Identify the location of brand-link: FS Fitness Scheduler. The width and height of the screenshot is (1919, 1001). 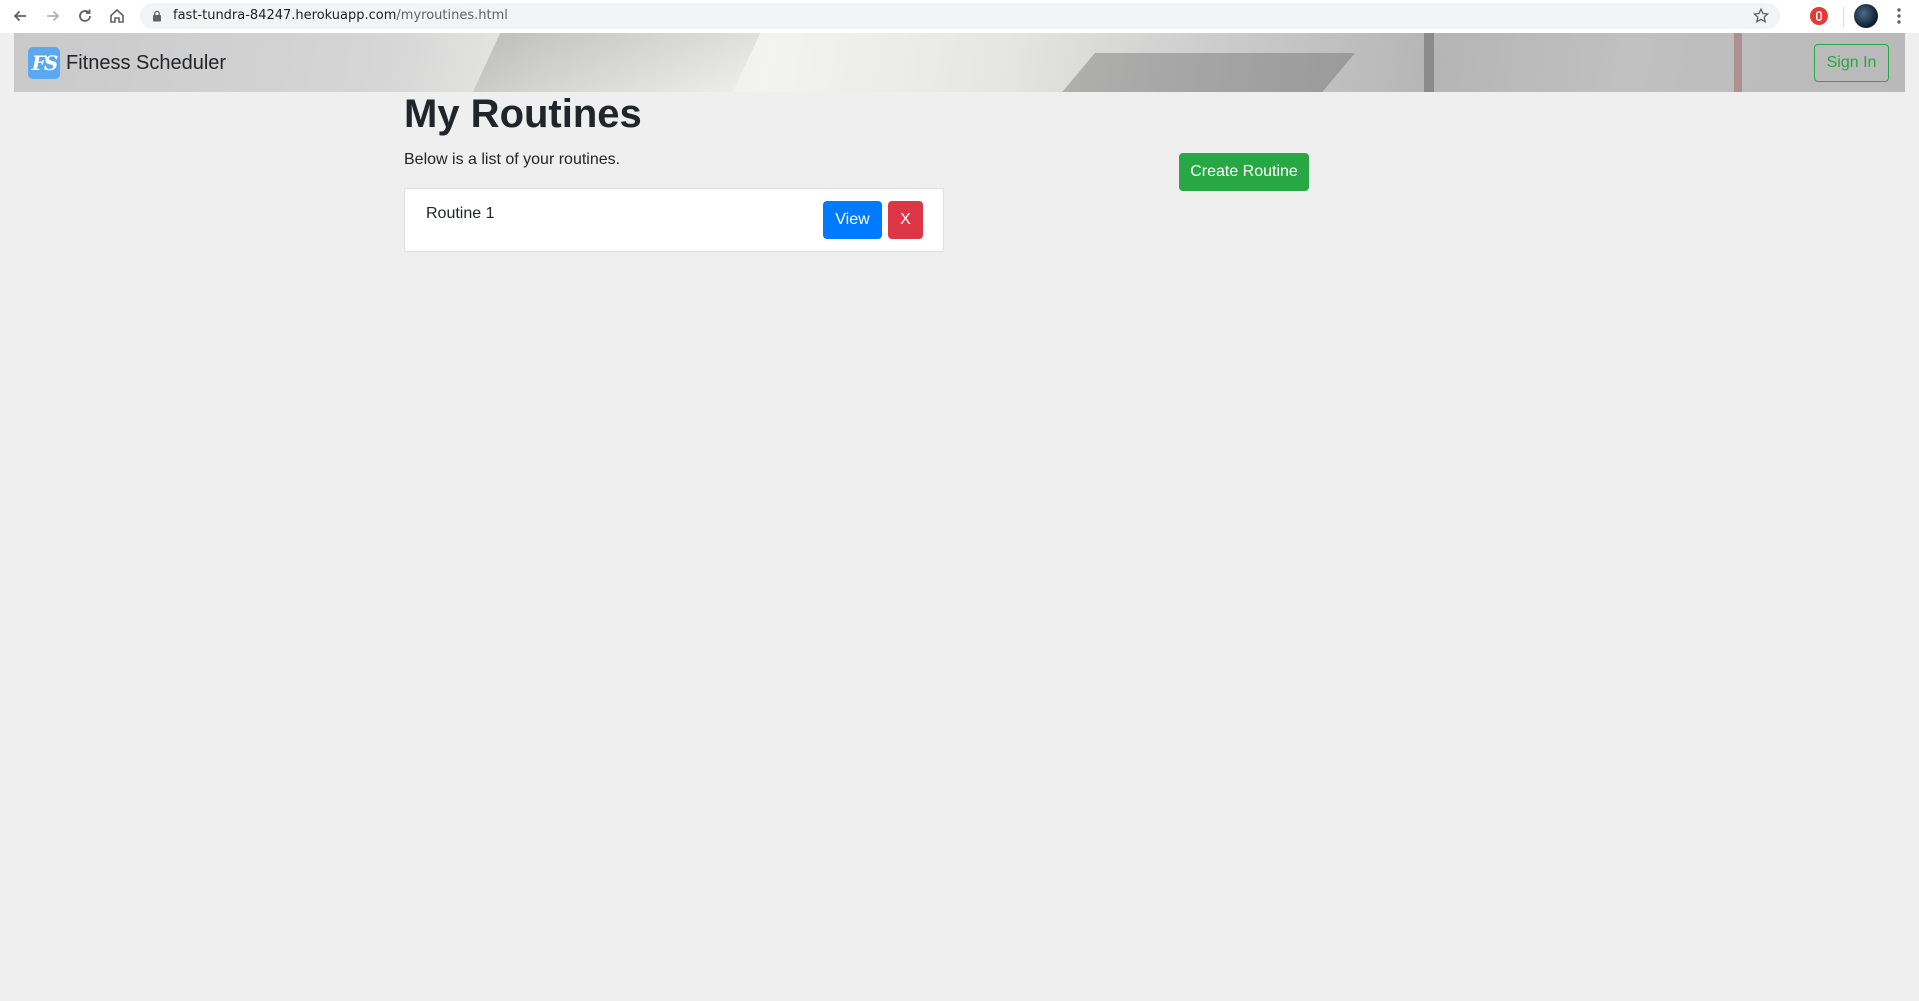
(127, 63).